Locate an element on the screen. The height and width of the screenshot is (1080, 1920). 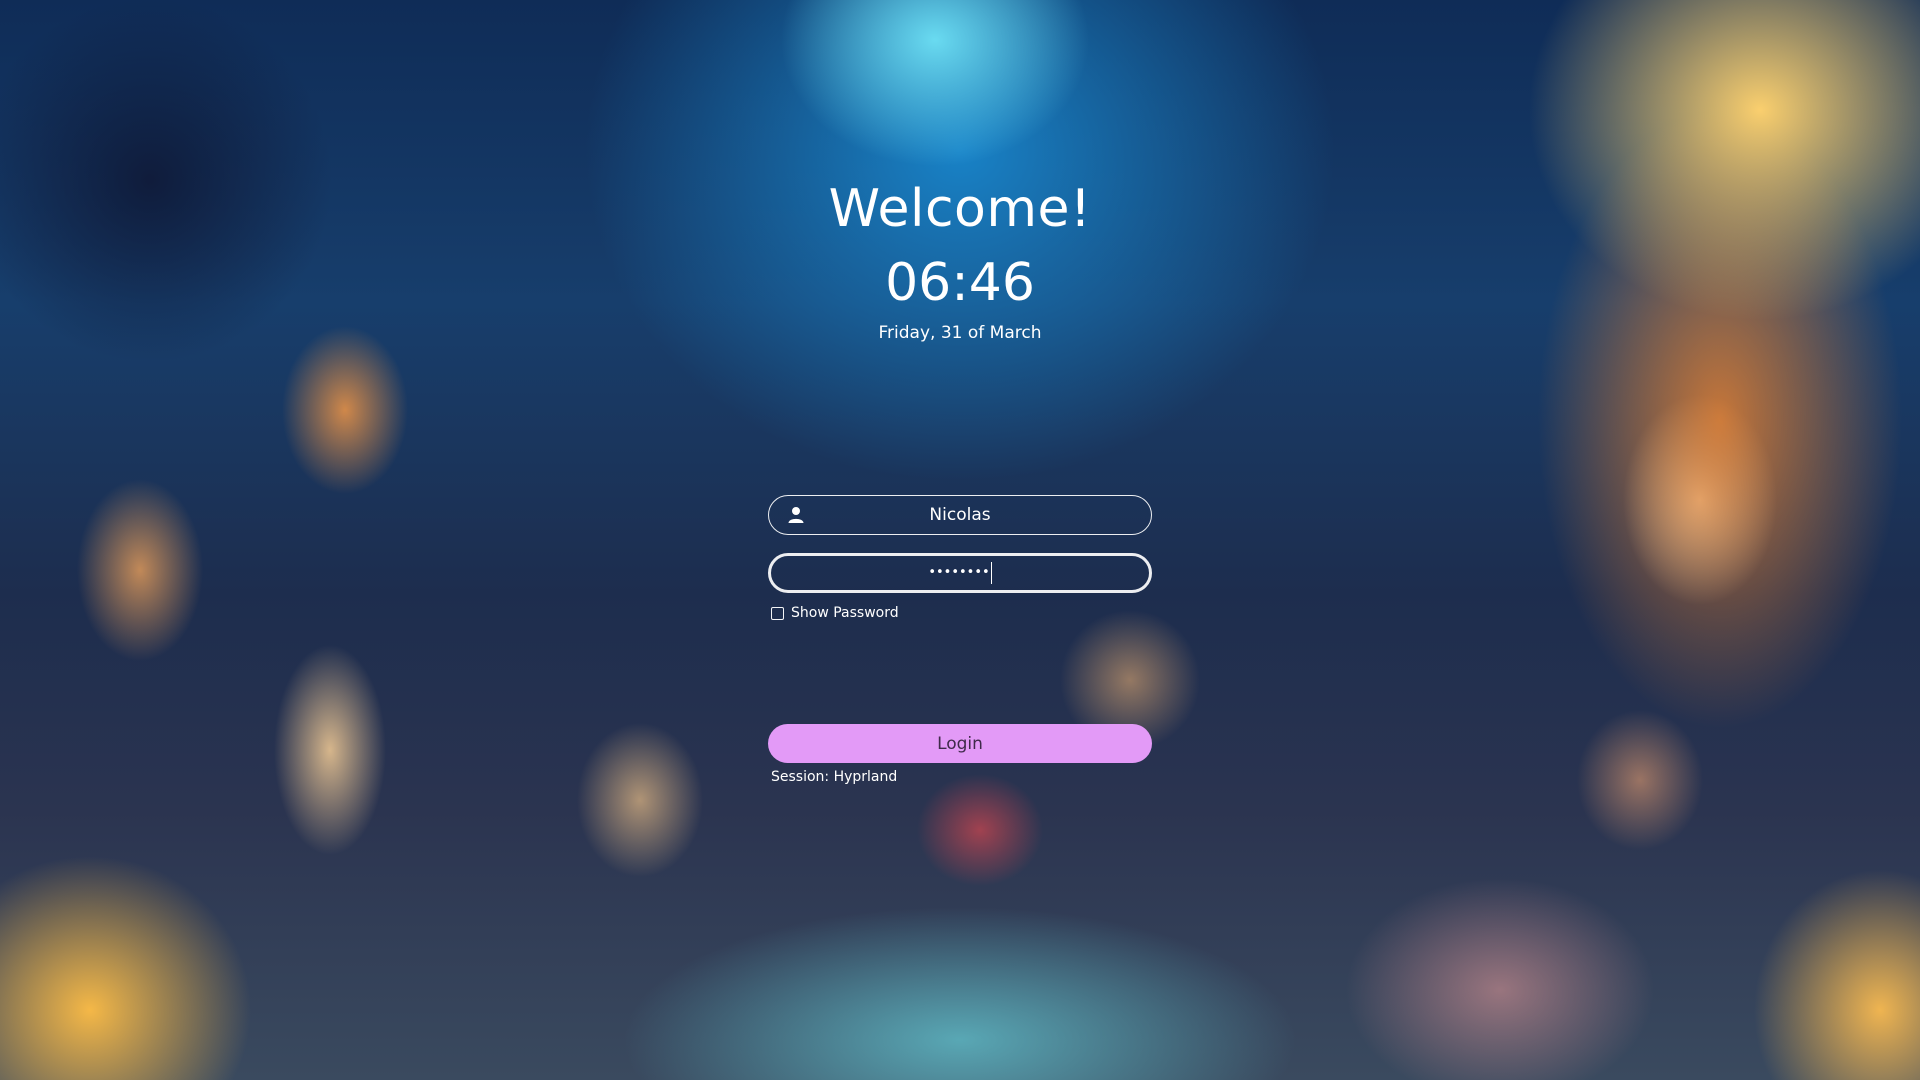
show-password-checkbox: Show Password is located at coordinates (835, 613).